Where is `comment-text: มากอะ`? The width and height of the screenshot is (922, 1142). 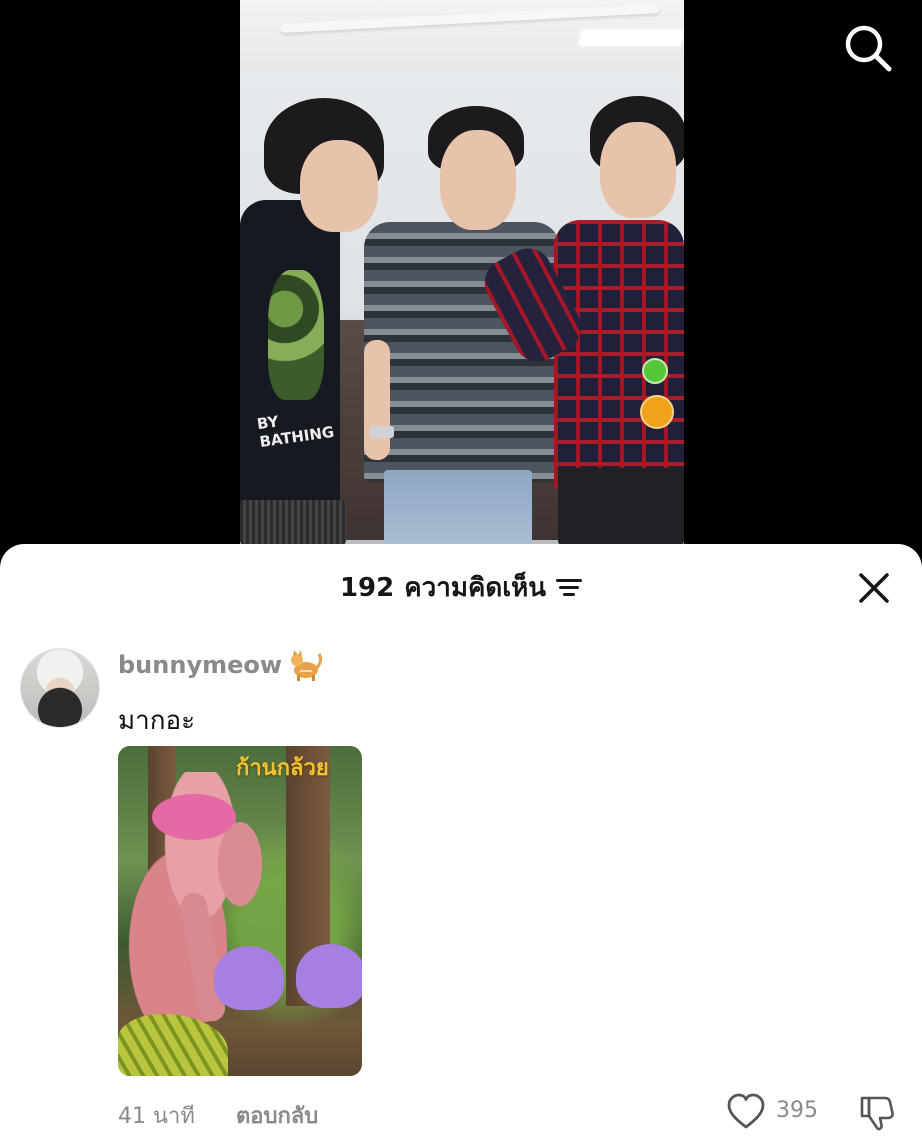 comment-text: มากอะ is located at coordinates (157, 721).